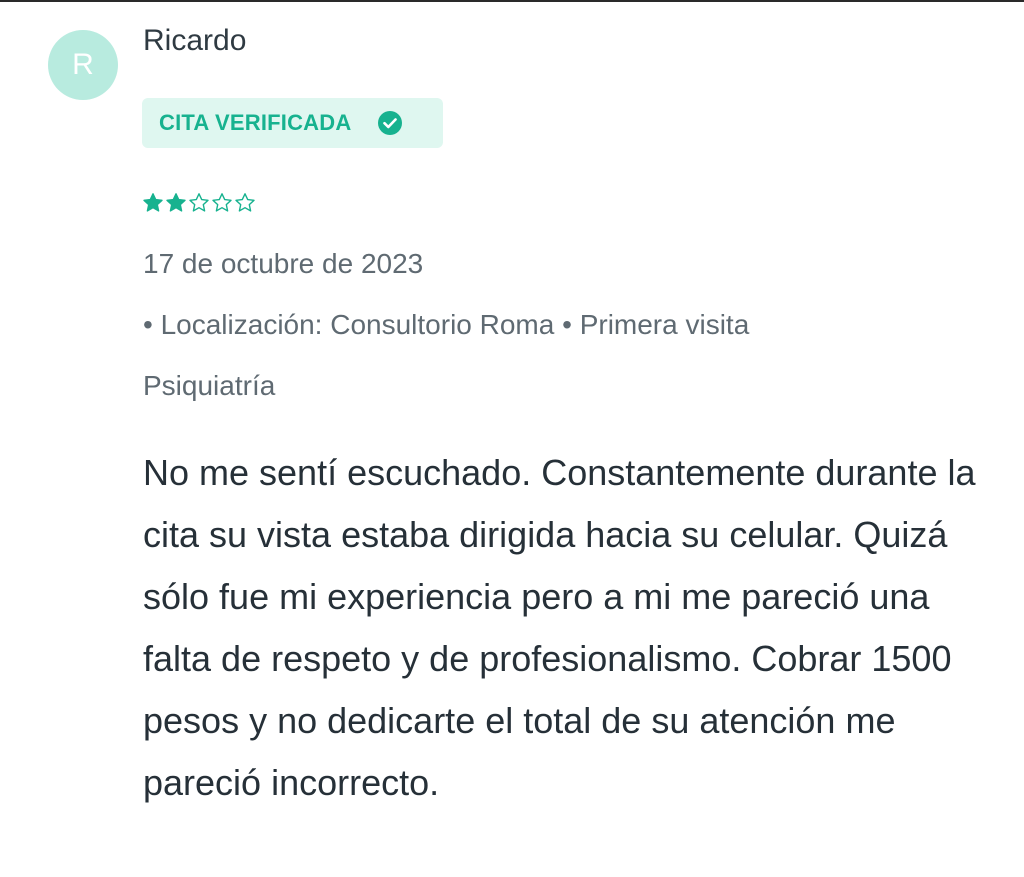  Describe the element at coordinates (255, 122) in the screenshot. I see `verified-badge-label: CITA VERIFICADA` at that location.